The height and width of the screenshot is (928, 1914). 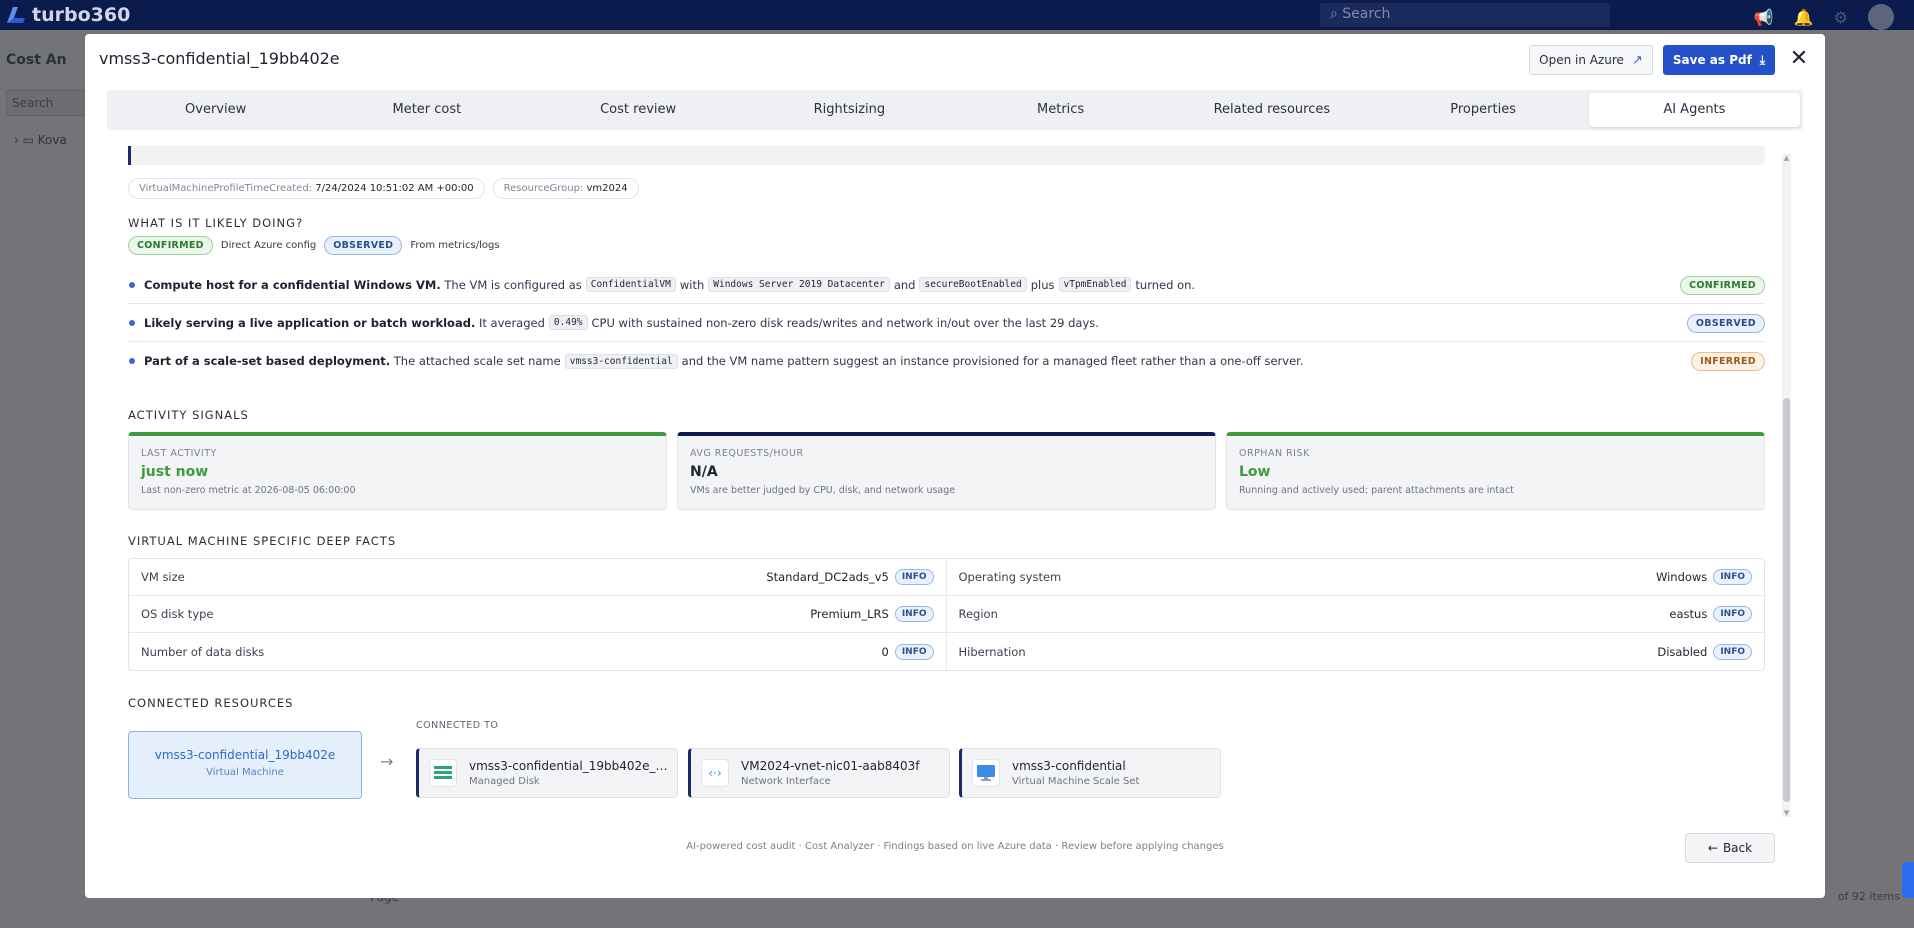 What do you see at coordinates (1804, 17) in the screenshot?
I see `bell-icon: 🔔` at bounding box center [1804, 17].